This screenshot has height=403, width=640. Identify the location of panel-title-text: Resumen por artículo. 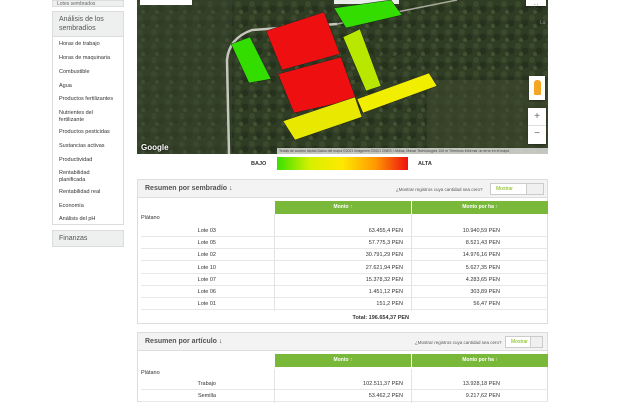
(181, 341).